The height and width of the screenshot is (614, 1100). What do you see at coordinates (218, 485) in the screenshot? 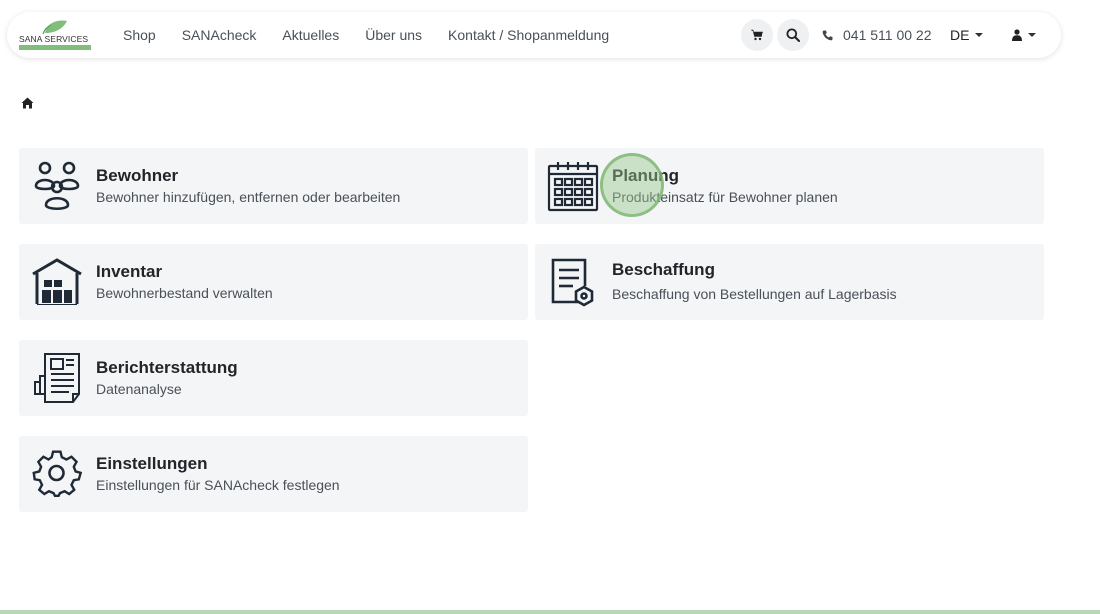
I see `card-description: Einstellungen für SANAcheck festlegen` at bounding box center [218, 485].